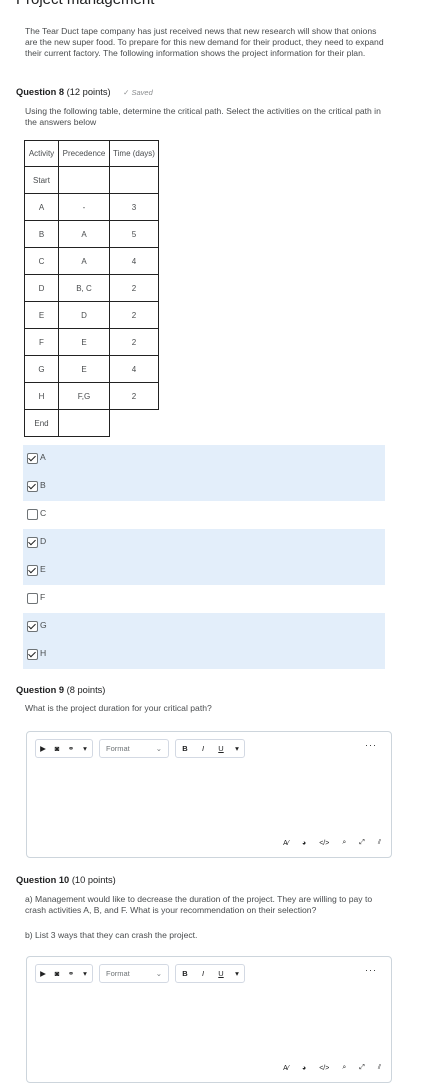  Describe the element at coordinates (84, 315) in the screenshot. I see `table-cell: D` at that location.